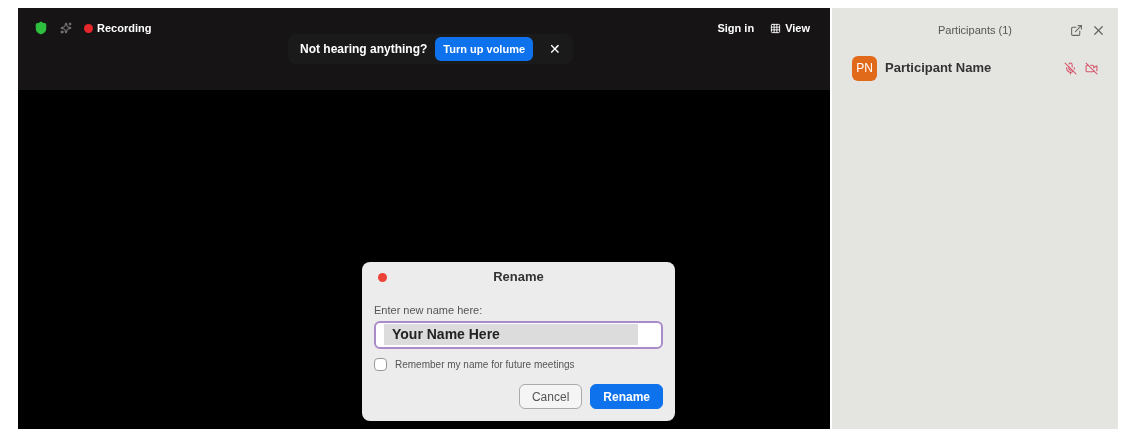 This screenshot has height=429, width=1133. What do you see at coordinates (511, 334) in the screenshot?
I see `name-value: Your Name Here` at bounding box center [511, 334].